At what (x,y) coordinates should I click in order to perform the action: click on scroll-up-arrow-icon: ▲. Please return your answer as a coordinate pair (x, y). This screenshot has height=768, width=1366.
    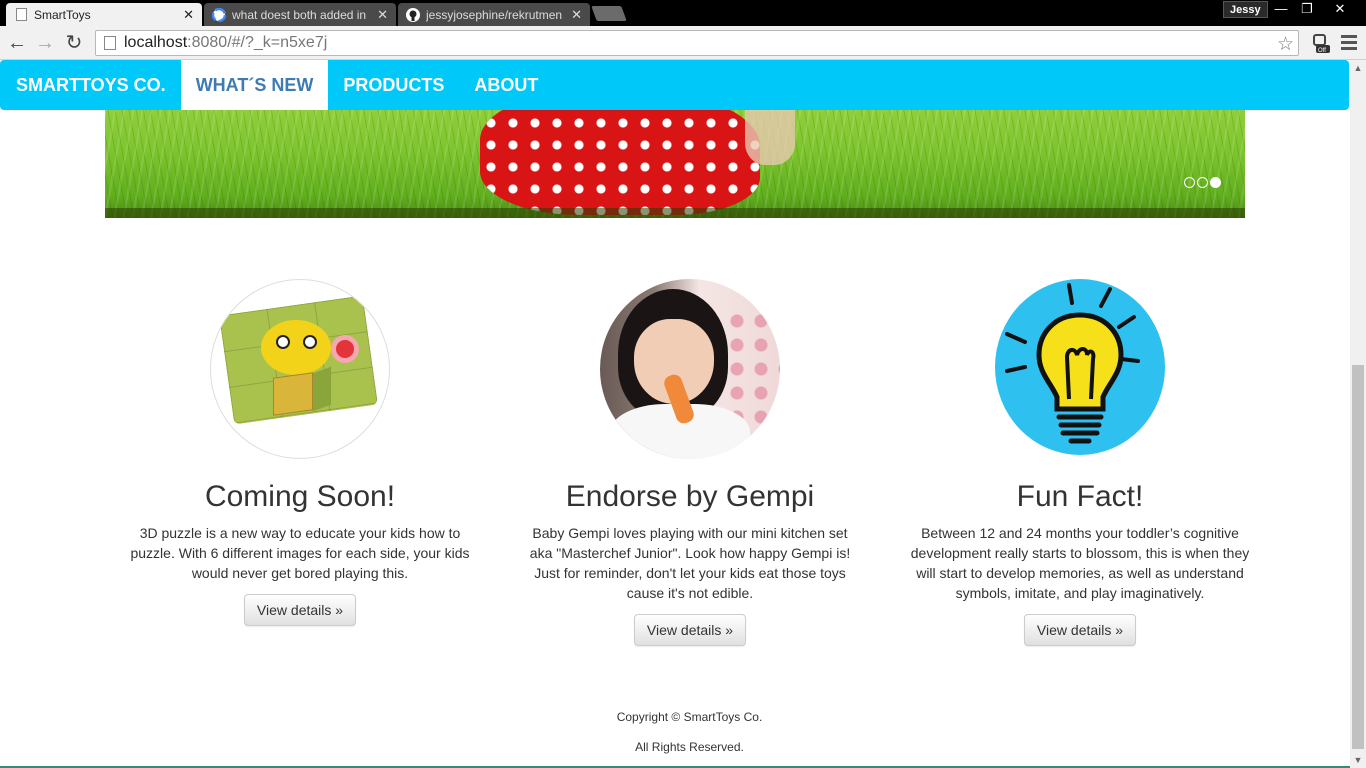
    Looking at the image, I should click on (1358, 68).